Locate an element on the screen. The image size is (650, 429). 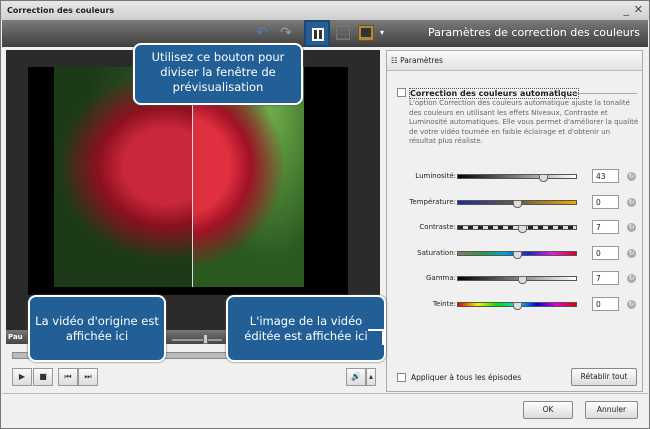
slider-row: Luminosité: 43 ↻ is located at coordinates (514, 177).